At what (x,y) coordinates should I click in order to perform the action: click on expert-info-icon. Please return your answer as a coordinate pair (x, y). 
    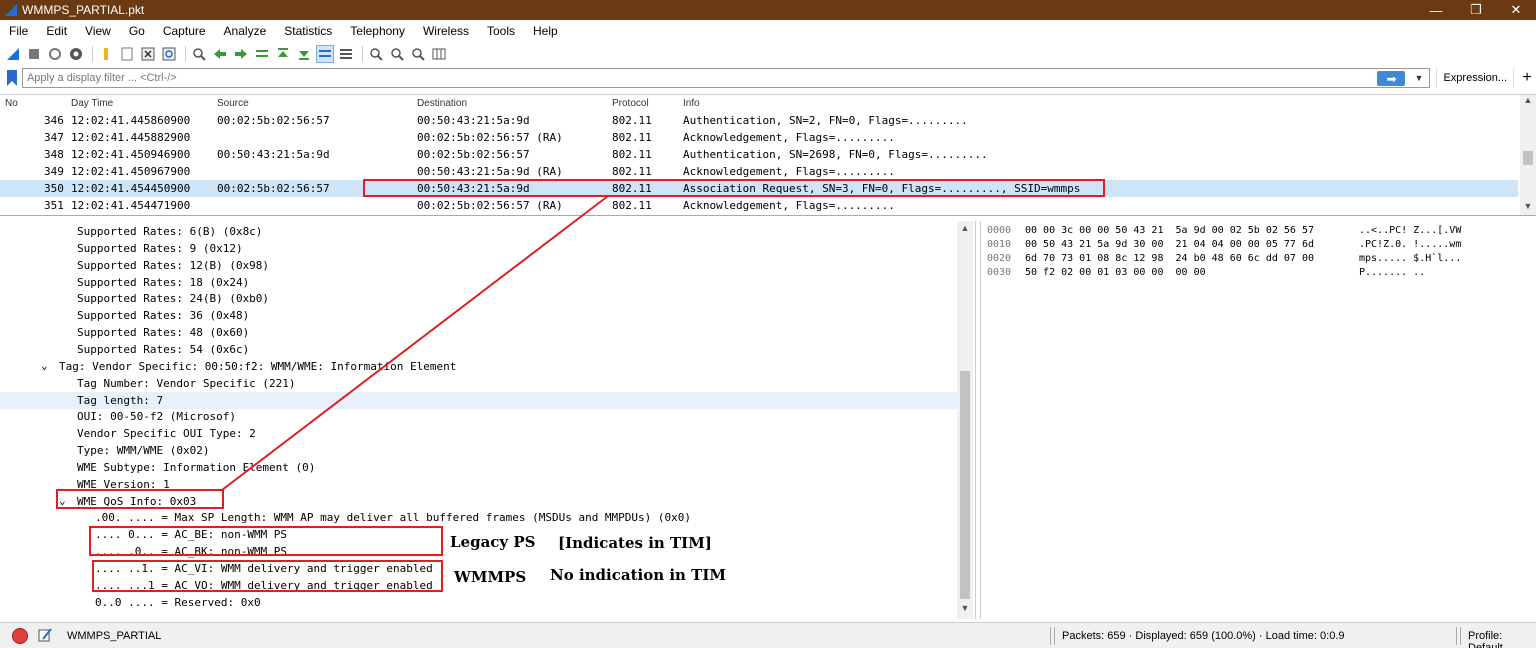
    Looking at the image, I should click on (20, 636).